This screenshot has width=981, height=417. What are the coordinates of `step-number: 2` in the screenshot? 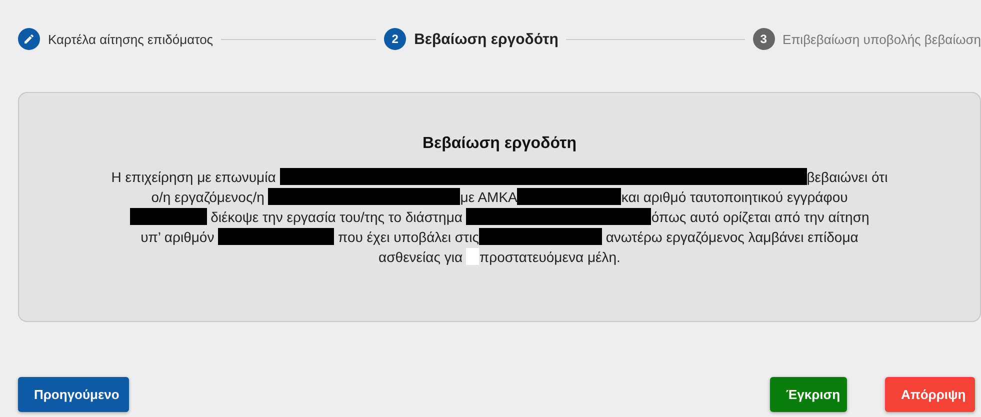 It's located at (395, 39).